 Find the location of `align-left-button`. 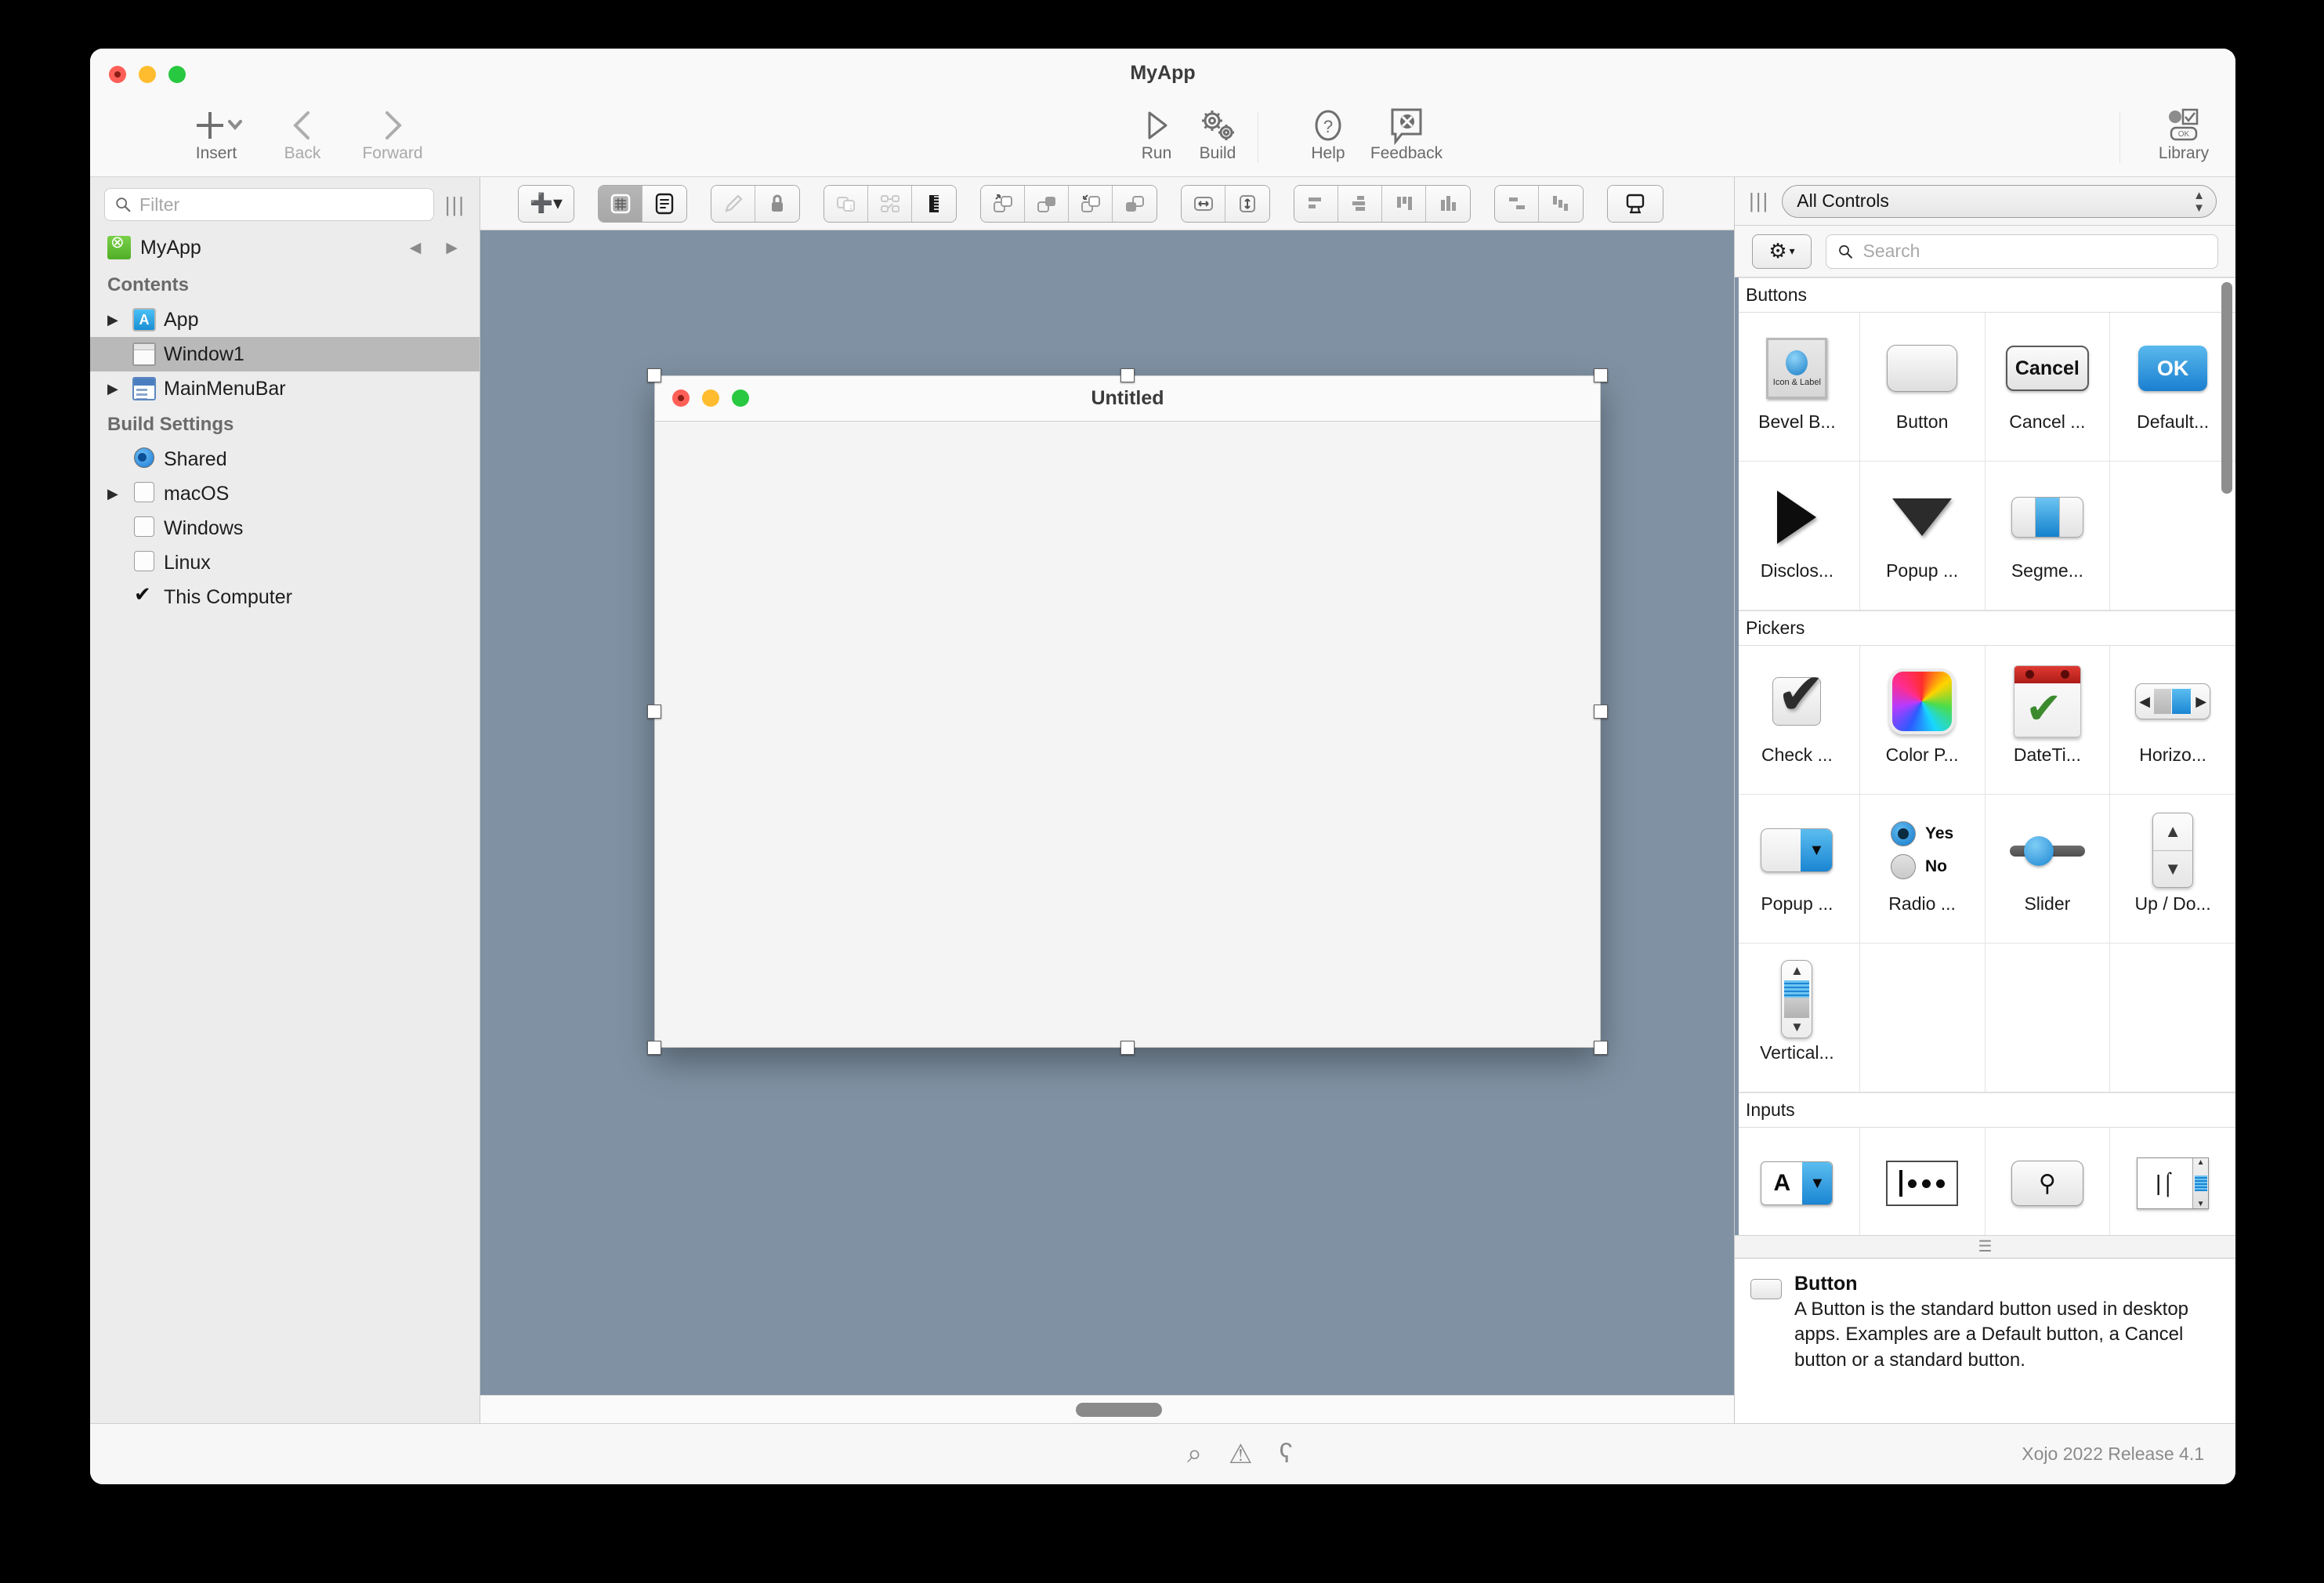

align-left-button is located at coordinates (1316, 203).